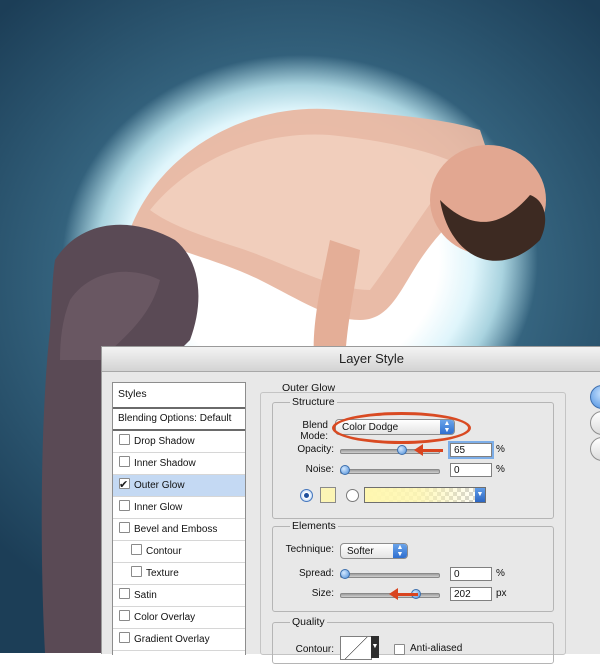 This screenshot has height=664, width=600. What do you see at coordinates (314, 431) in the screenshot?
I see `blend-mode-label: Blend Mode:` at bounding box center [314, 431].